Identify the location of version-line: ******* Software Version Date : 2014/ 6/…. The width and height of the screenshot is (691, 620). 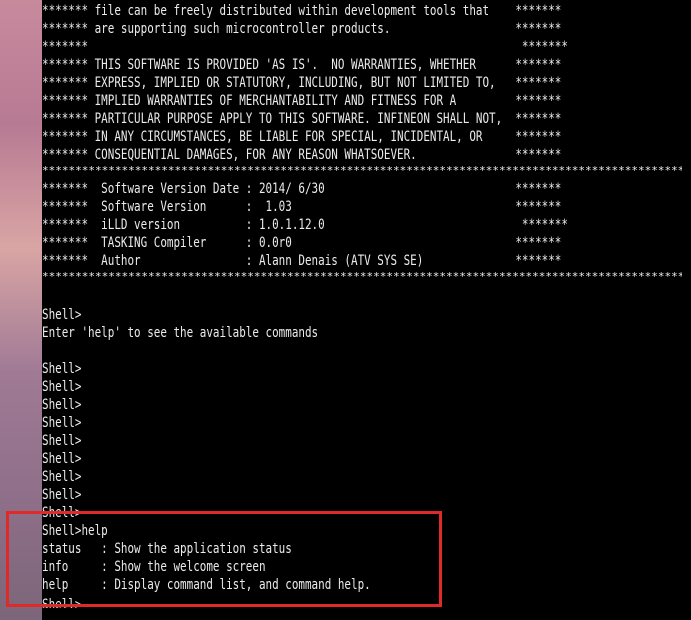
(302, 189).